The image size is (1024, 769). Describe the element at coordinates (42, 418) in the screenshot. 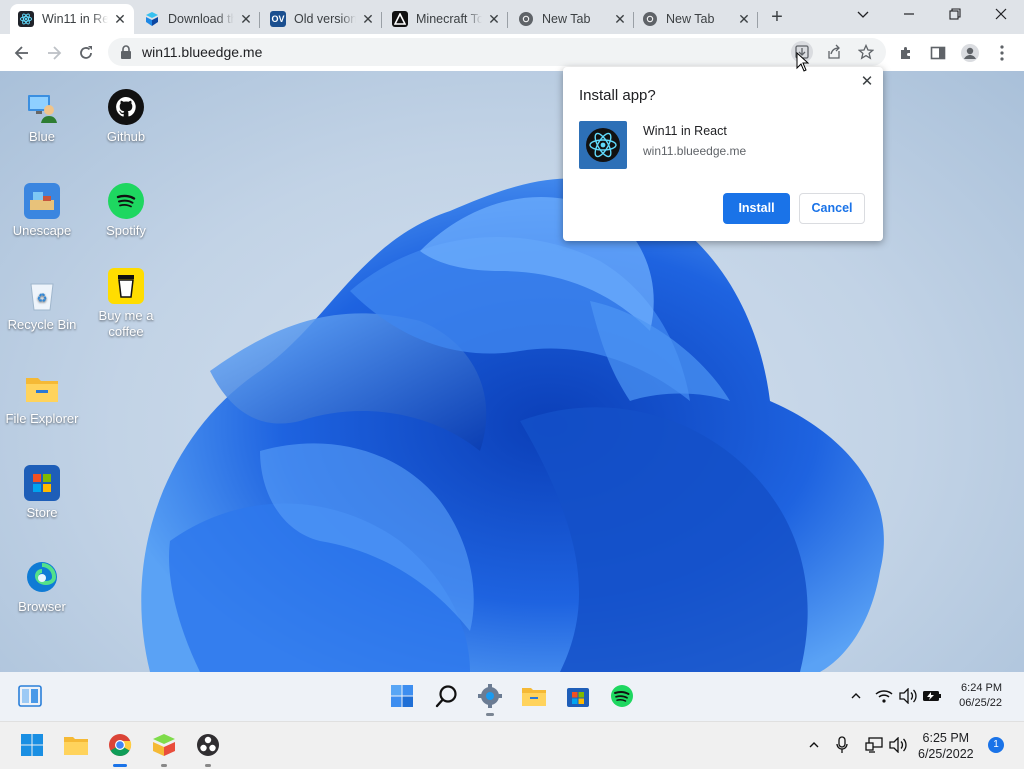

I see `desktop-icon-label: File Explorer` at that location.